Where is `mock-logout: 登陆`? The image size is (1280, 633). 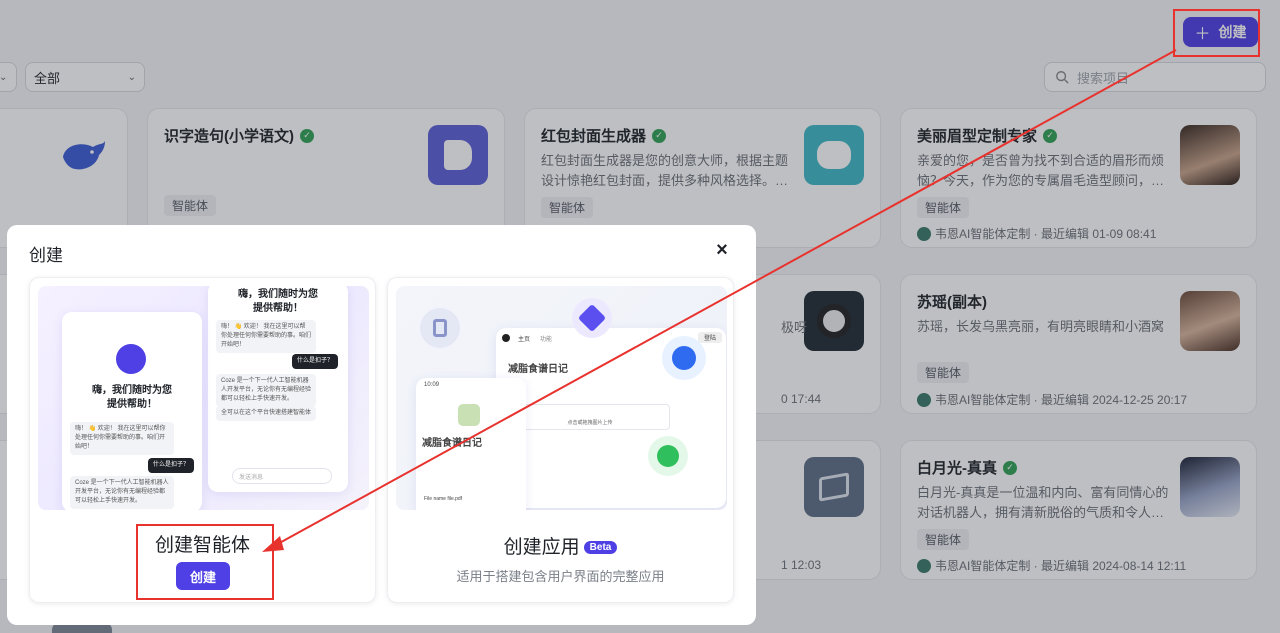 mock-logout: 登陆 is located at coordinates (709, 337).